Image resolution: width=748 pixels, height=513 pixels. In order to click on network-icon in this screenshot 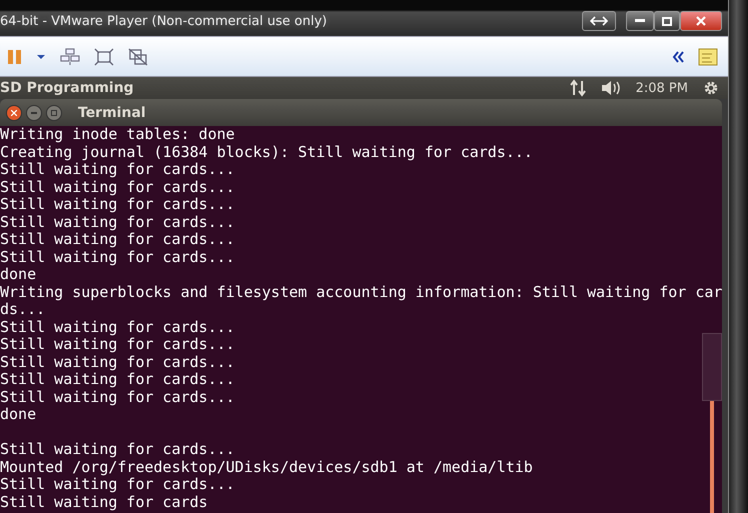, I will do `click(70, 57)`.